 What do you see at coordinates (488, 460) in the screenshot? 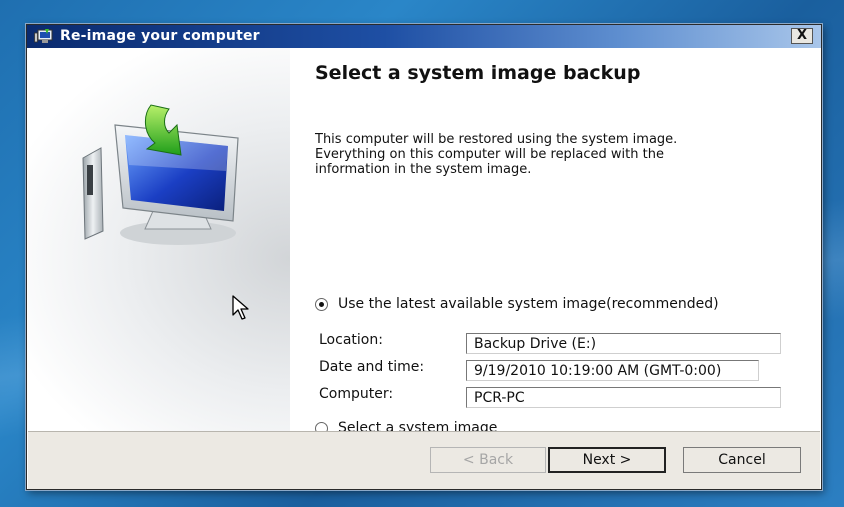
I see `back-button: < Back` at bounding box center [488, 460].